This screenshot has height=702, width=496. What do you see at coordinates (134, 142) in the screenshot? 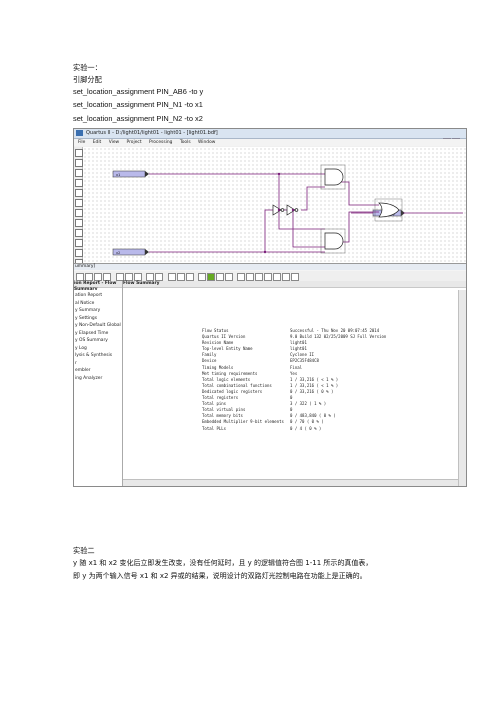
I see `menu-project: Project` at bounding box center [134, 142].